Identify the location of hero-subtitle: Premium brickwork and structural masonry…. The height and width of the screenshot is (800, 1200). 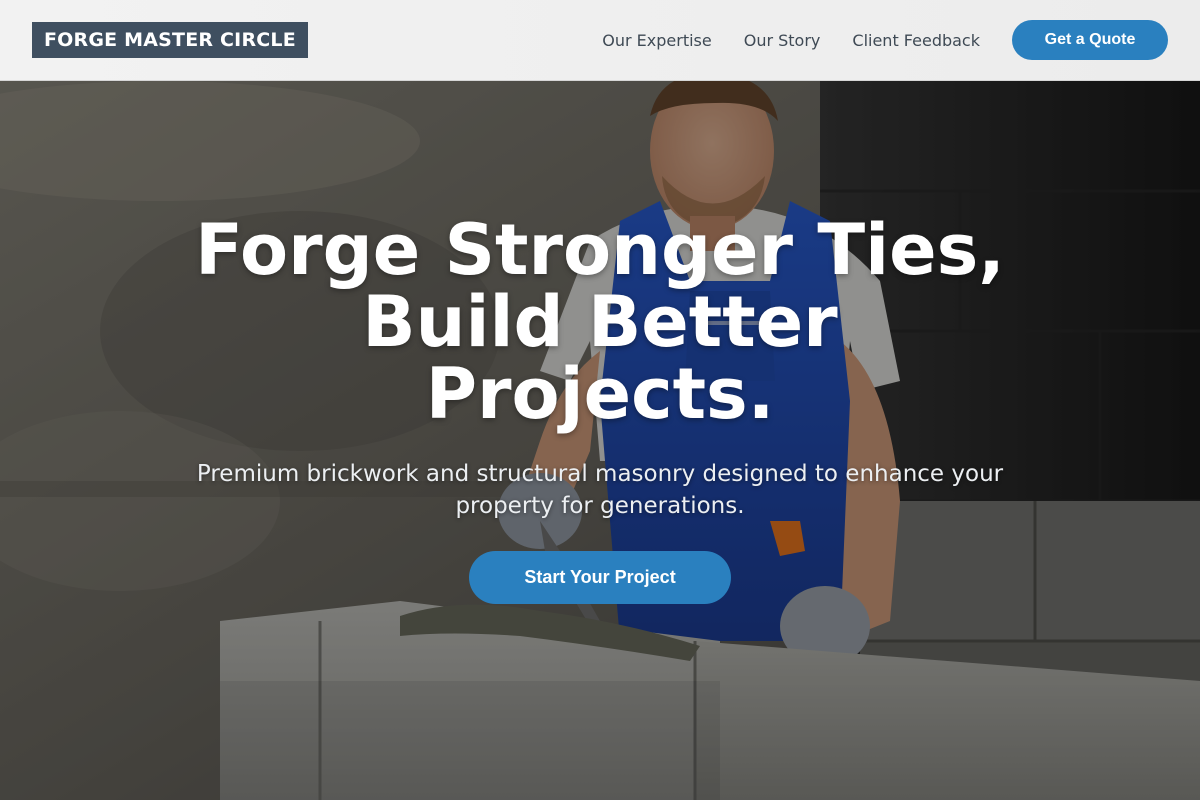
(600, 490).